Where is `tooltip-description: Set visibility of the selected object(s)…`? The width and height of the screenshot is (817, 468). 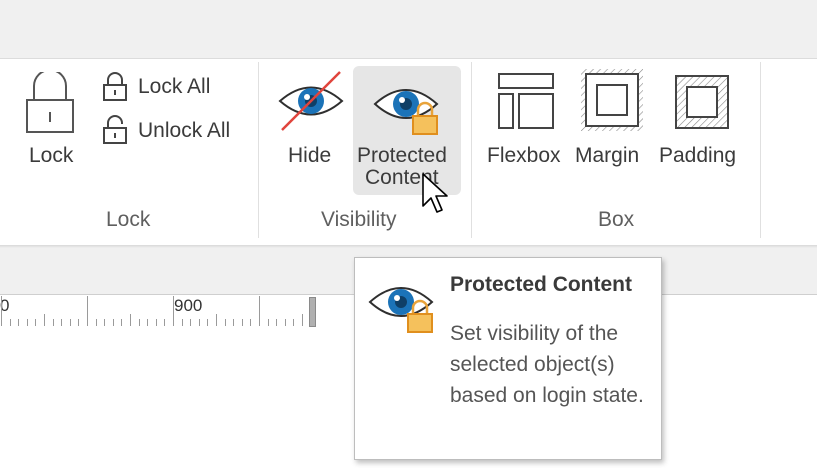 tooltip-description: Set visibility of the selected object(s)… is located at coordinates (547, 364).